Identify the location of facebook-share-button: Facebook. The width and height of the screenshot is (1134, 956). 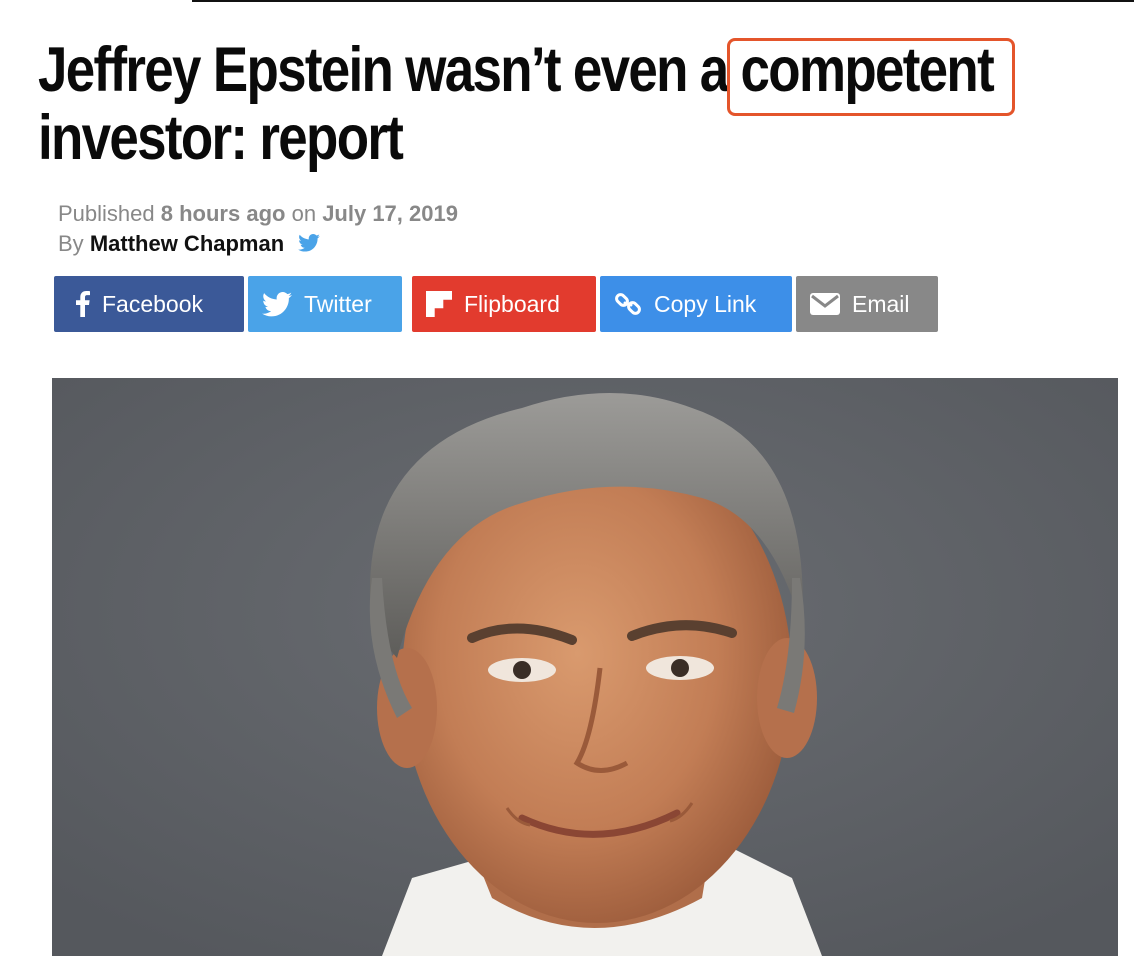
(149, 304).